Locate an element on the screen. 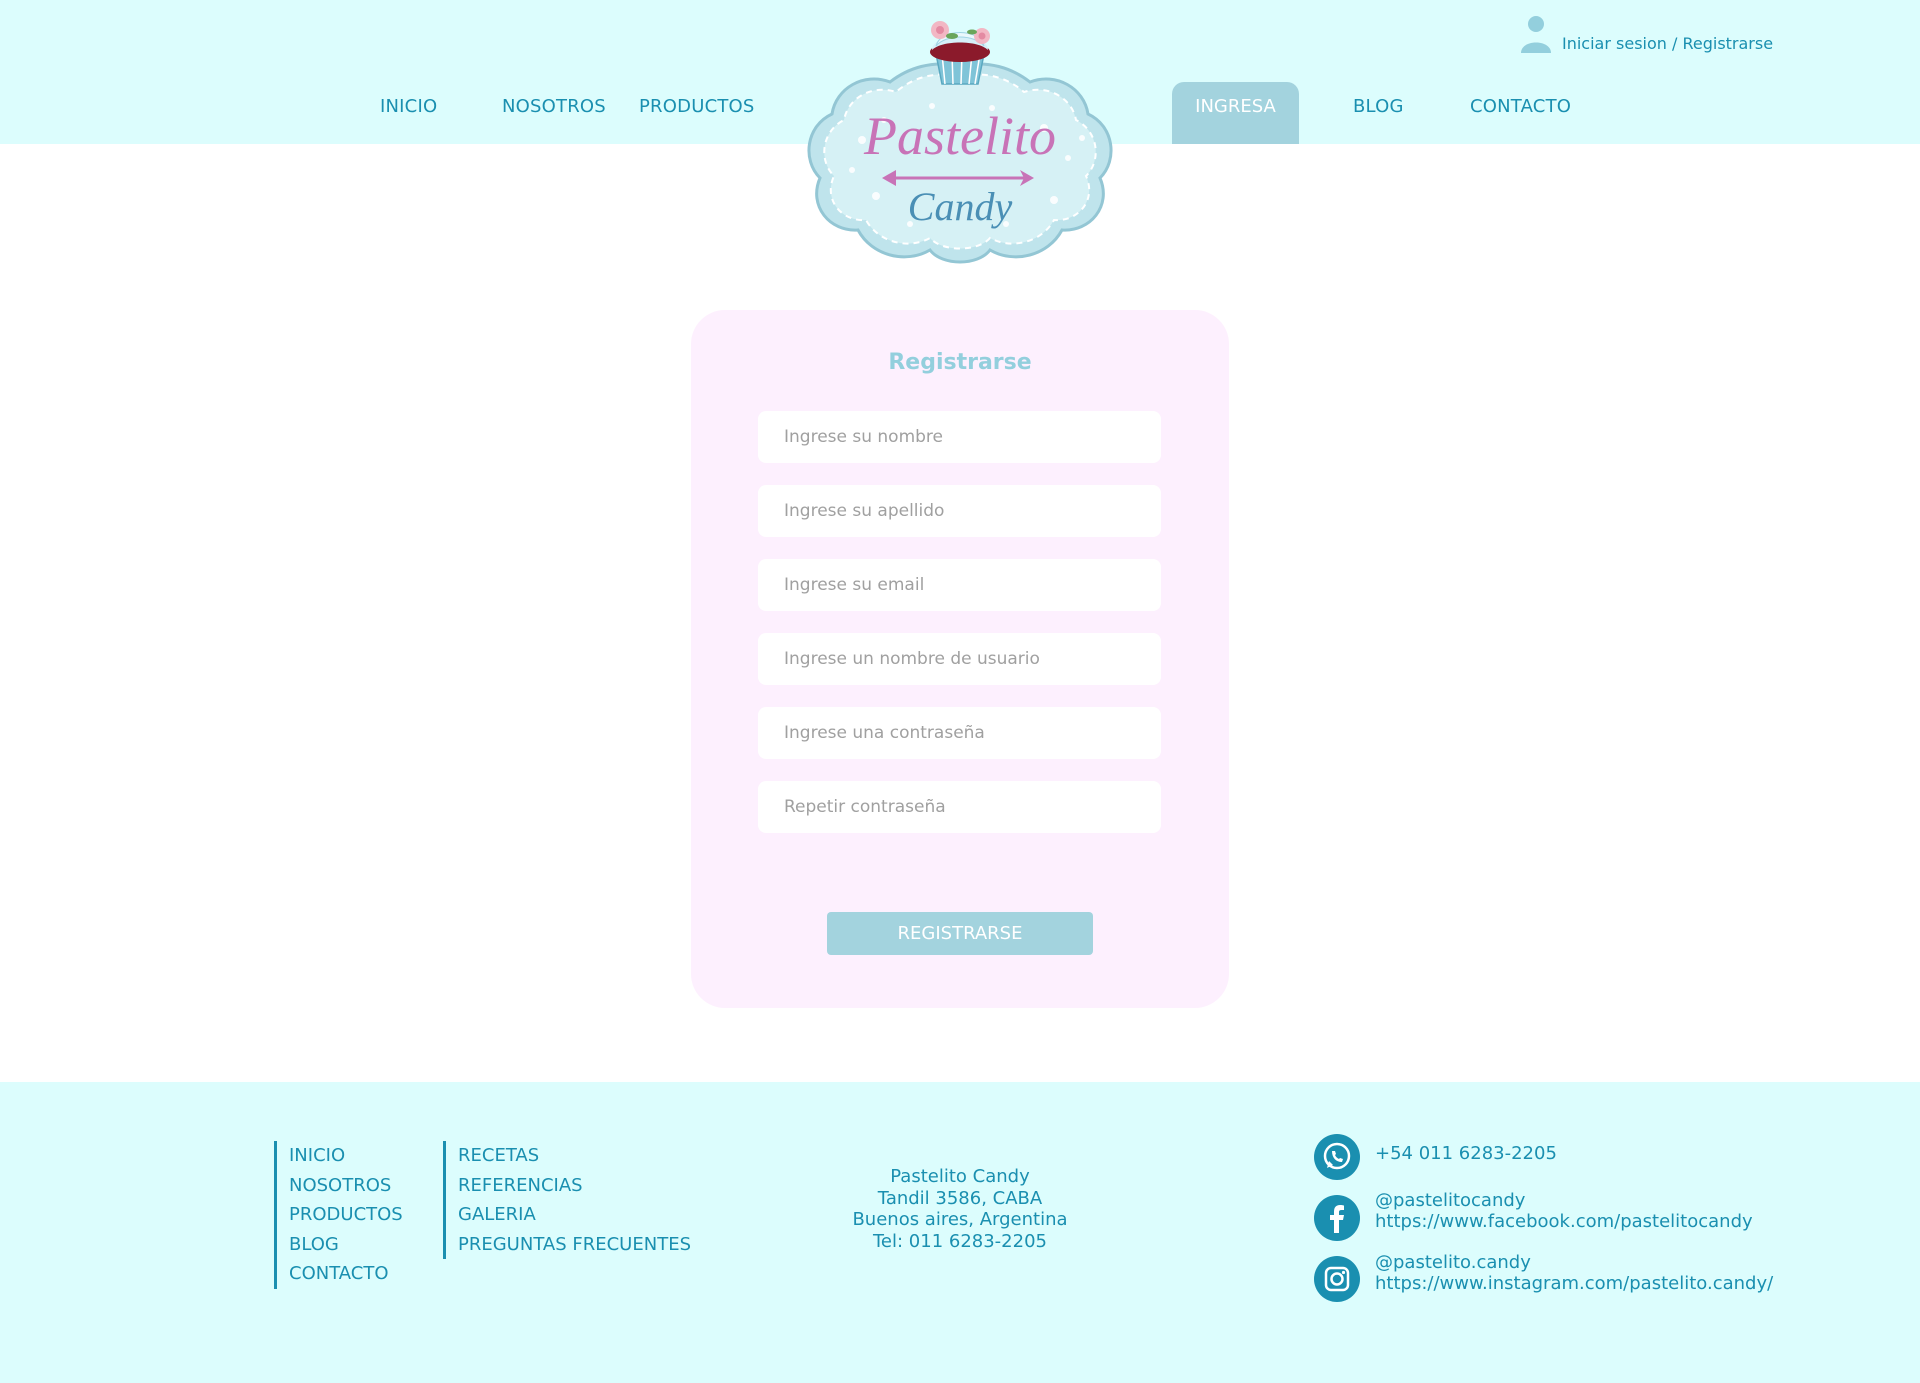 This screenshot has height=1383, width=1920. pastelito-candy-logo: Pastelito Candy is located at coordinates (960, 141).